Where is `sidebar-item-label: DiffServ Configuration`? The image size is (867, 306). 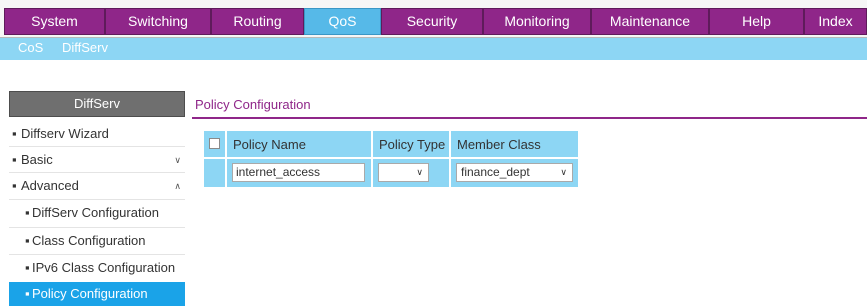
sidebar-item-label: DiffServ Configuration is located at coordinates (95, 212).